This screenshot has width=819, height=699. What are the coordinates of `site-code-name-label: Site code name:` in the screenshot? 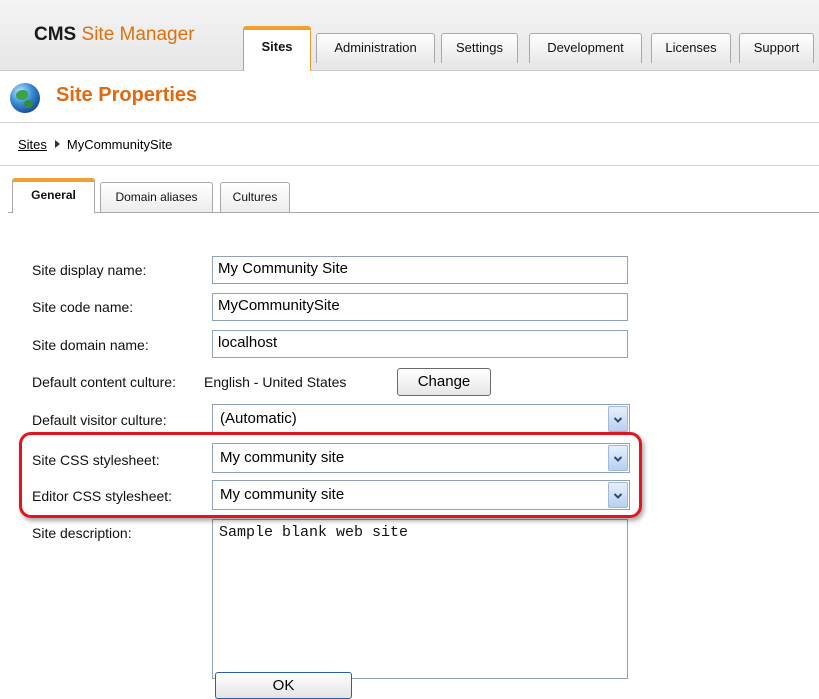 It's located at (83, 307).